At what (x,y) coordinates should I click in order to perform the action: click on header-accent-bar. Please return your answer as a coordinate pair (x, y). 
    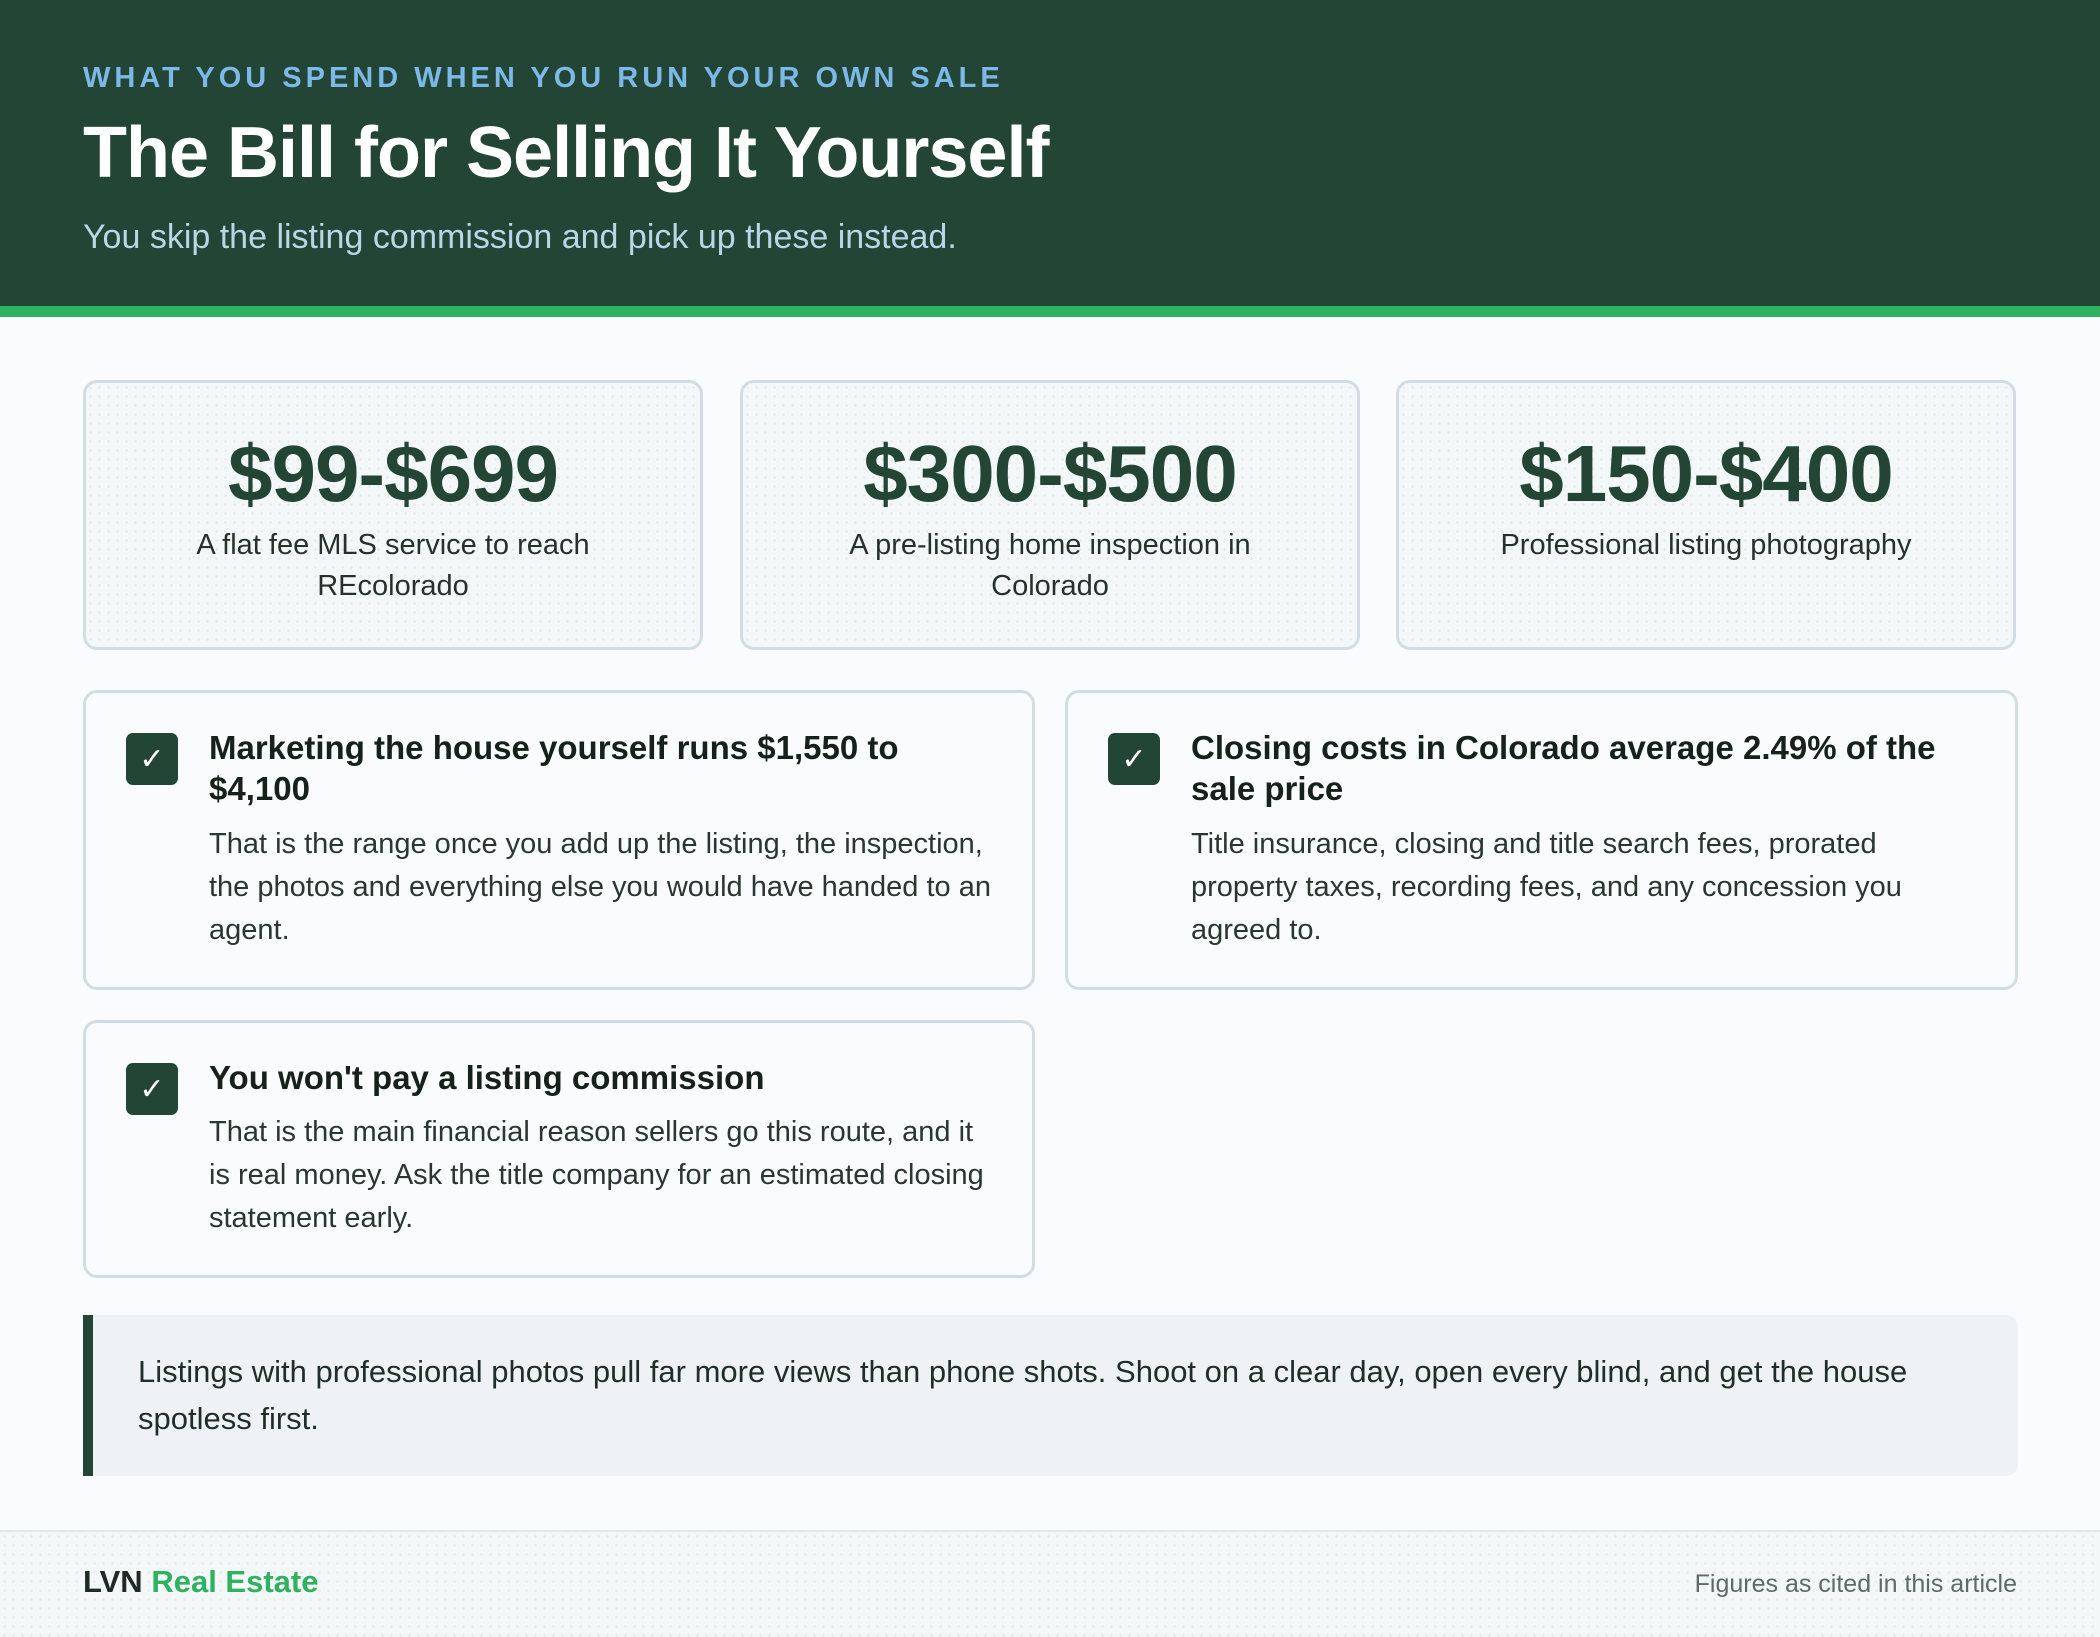
    Looking at the image, I should click on (1050, 311).